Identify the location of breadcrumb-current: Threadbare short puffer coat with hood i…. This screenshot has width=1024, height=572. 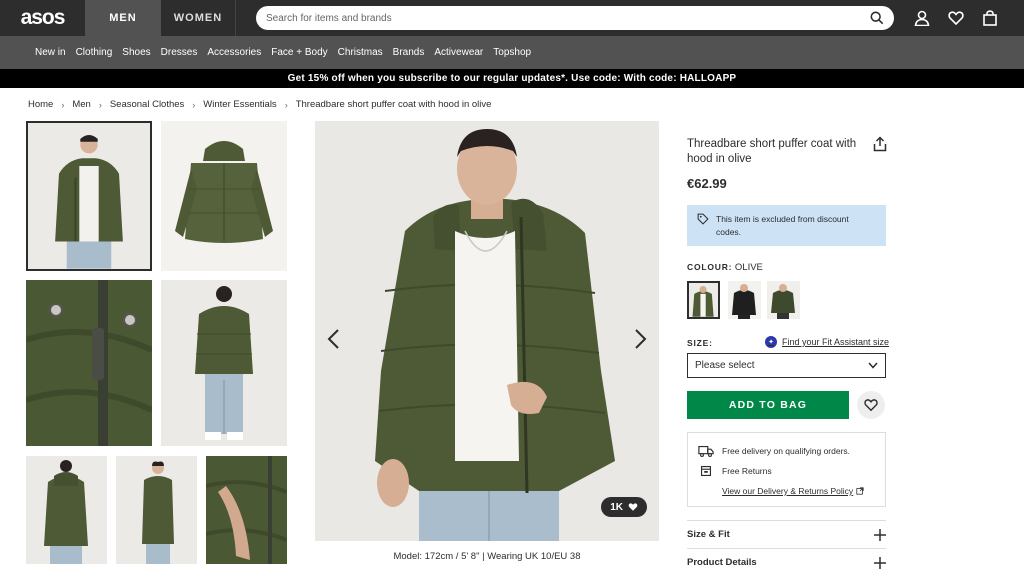
(393, 104).